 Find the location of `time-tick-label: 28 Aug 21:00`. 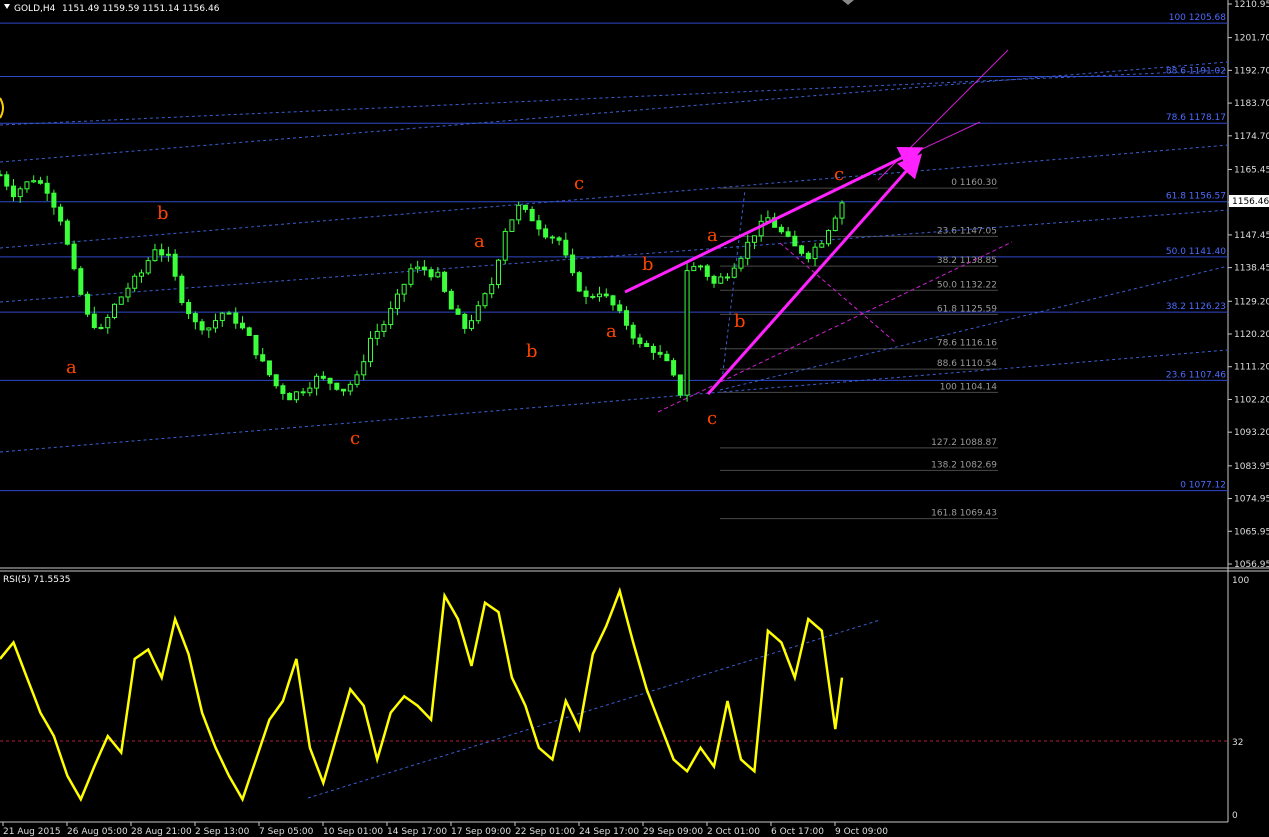

time-tick-label: 28 Aug 21:00 is located at coordinates (161, 832).